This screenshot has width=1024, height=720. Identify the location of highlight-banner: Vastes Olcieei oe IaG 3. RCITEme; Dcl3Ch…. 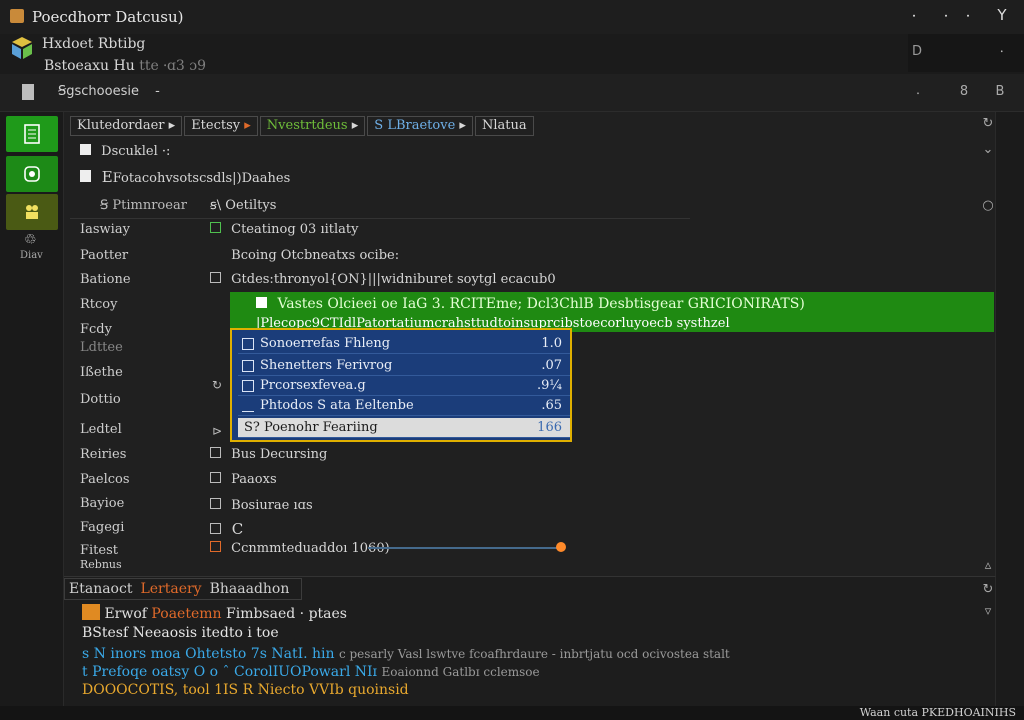
(612, 312).